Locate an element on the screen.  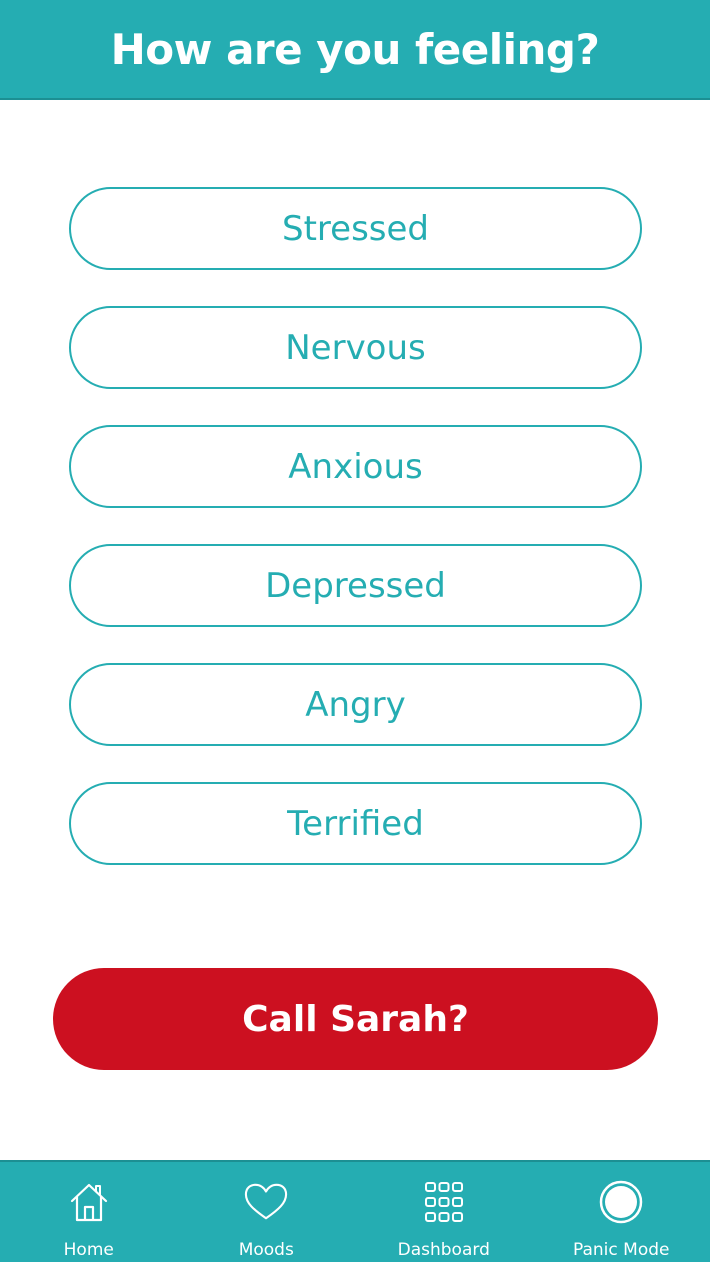
tab-home: Home is located at coordinates (89, 1212).